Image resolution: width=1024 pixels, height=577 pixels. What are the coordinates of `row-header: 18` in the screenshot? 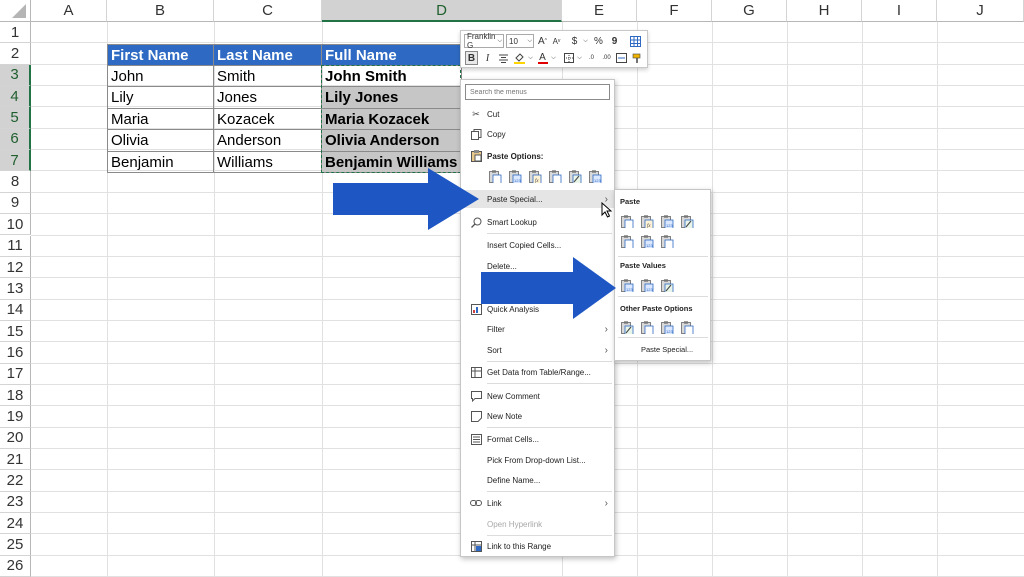 It's located at (15, 395).